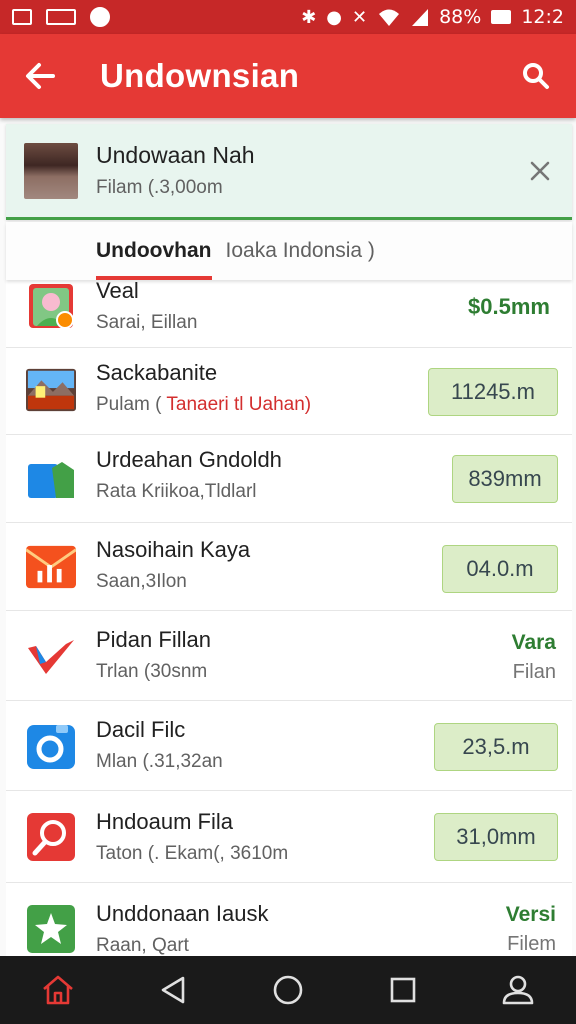 This screenshot has width=576, height=1024. Describe the element at coordinates (189, 475) in the screenshot. I see `list-item-text: Urdeahan Gndoldh Rata Kriikoa,Tldlarl` at that location.